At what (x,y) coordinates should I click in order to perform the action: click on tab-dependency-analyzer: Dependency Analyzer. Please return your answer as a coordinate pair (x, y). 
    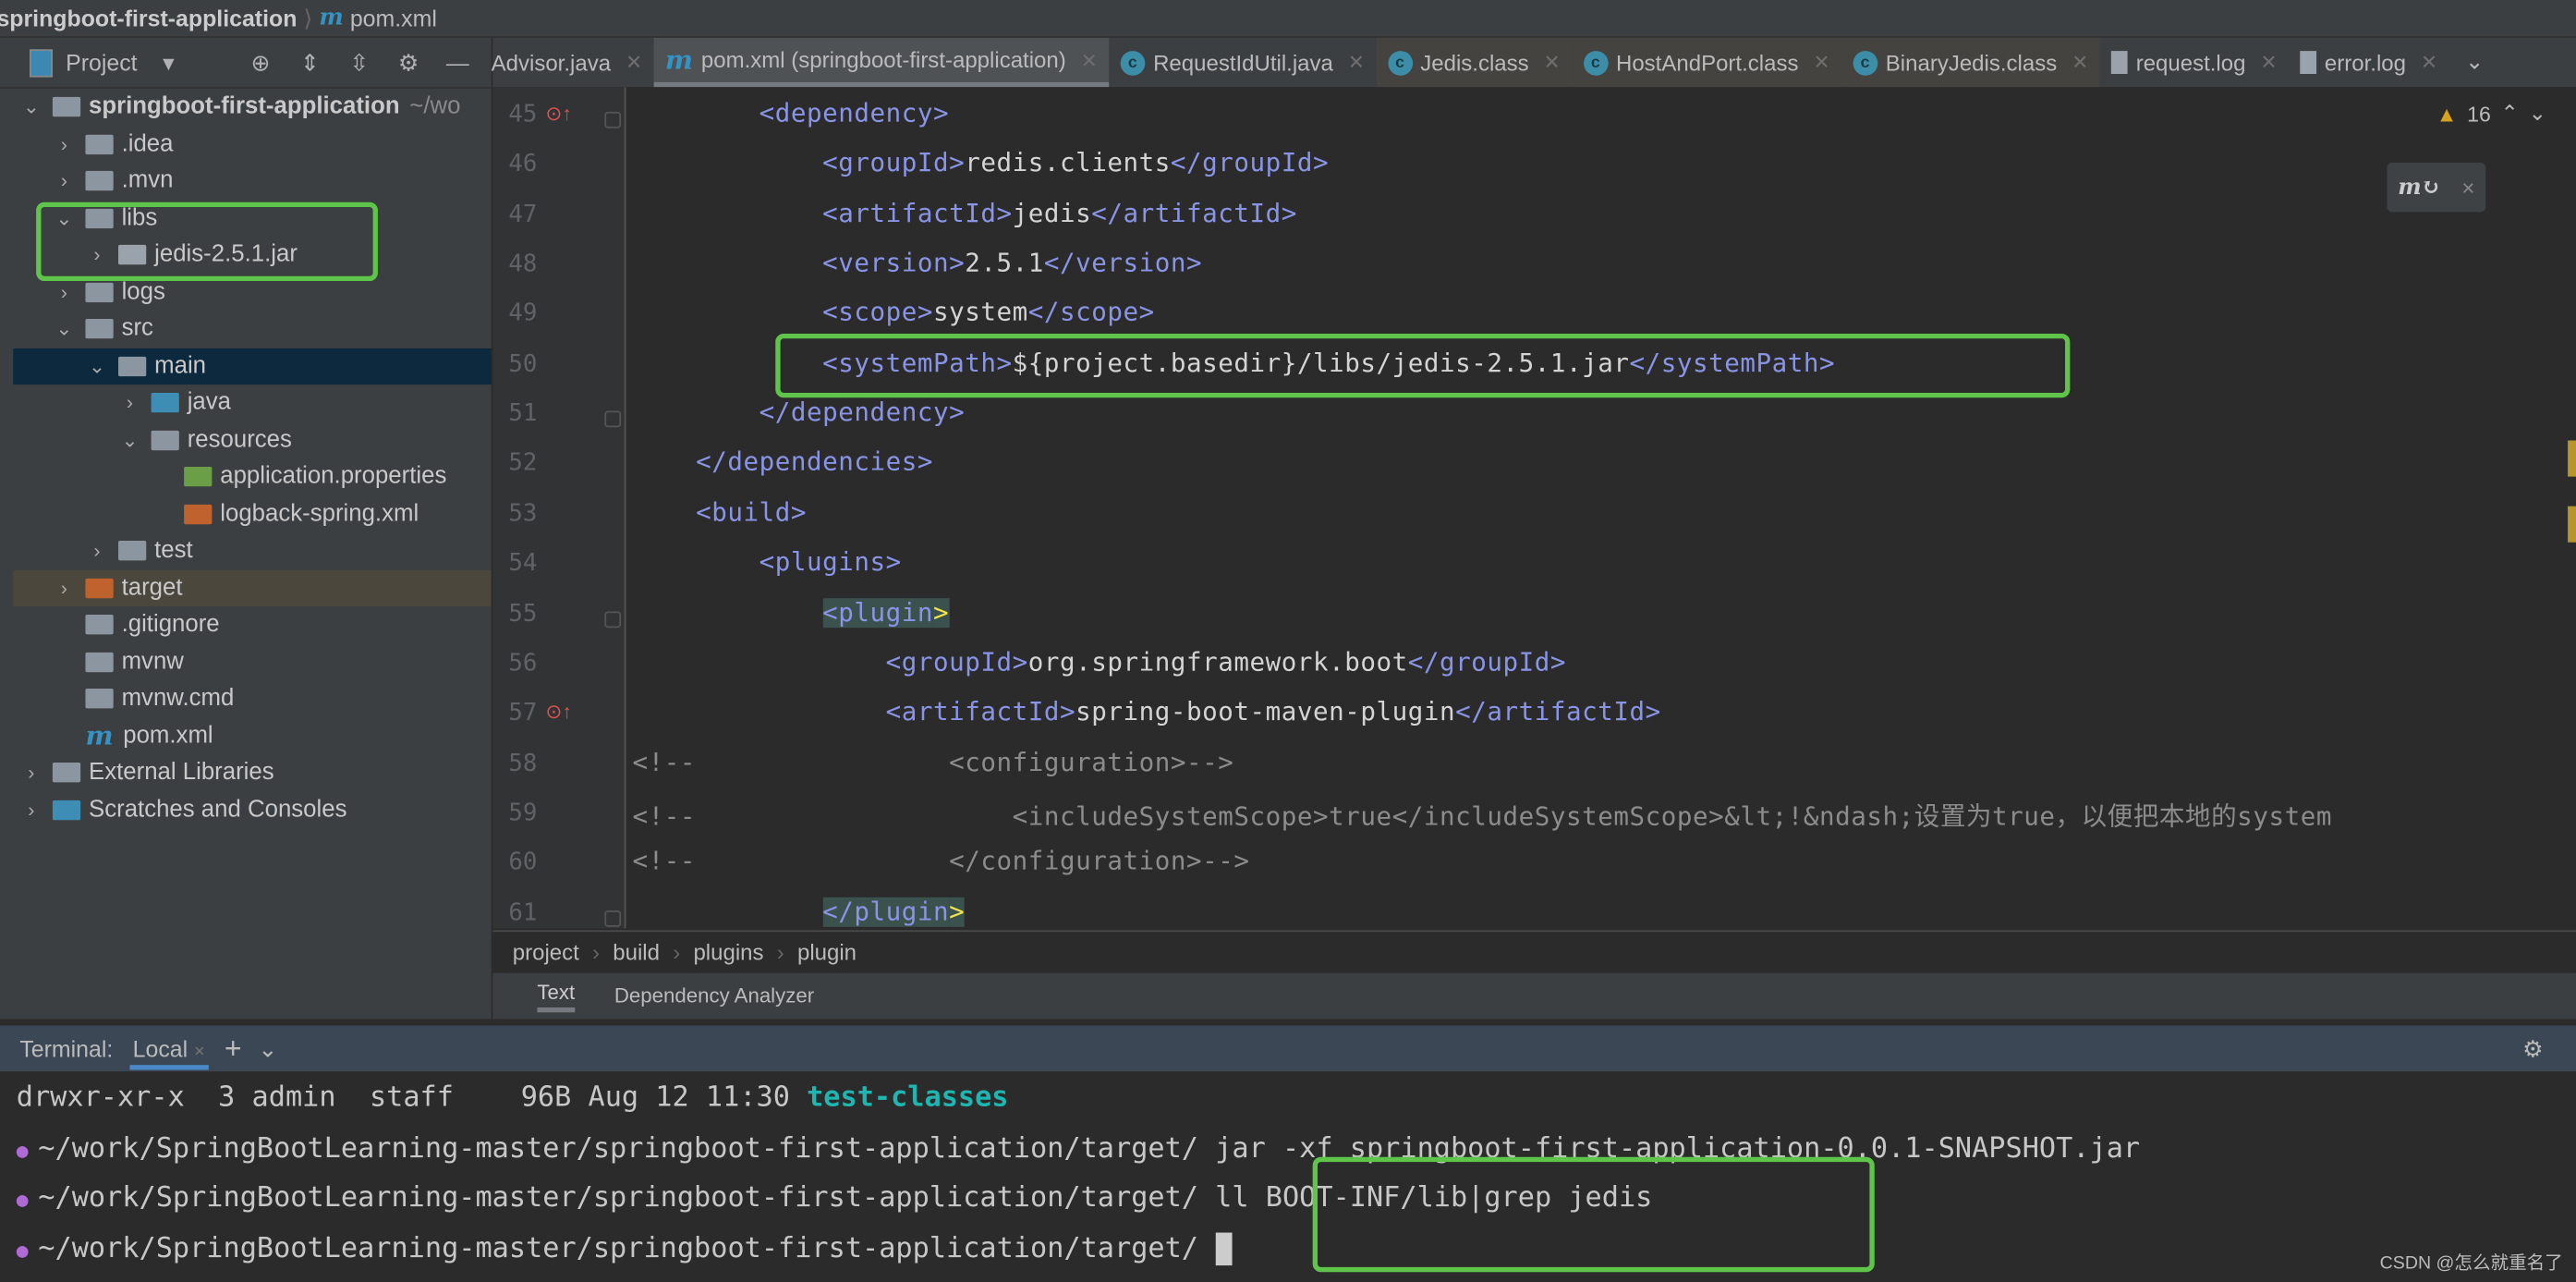
    Looking at the image, I should click on (714, 995).